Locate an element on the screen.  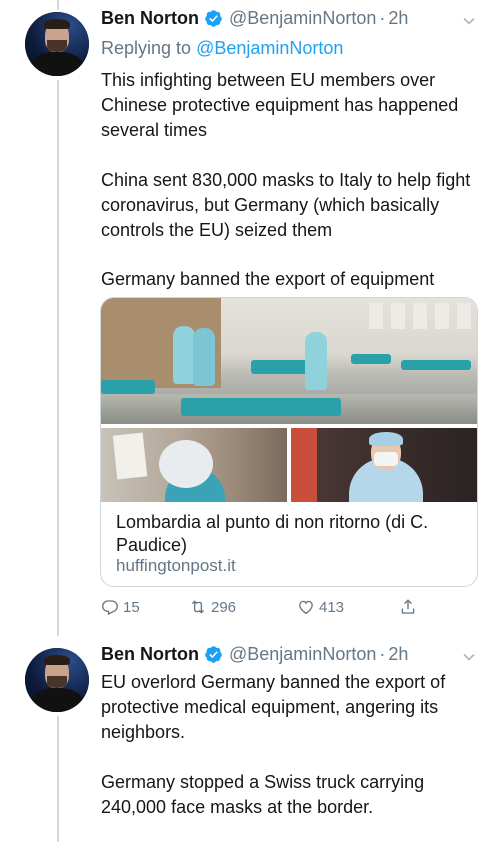
tweet-text-paragraph: Germany banned the export of equipment is located at coordinates (268, 279).